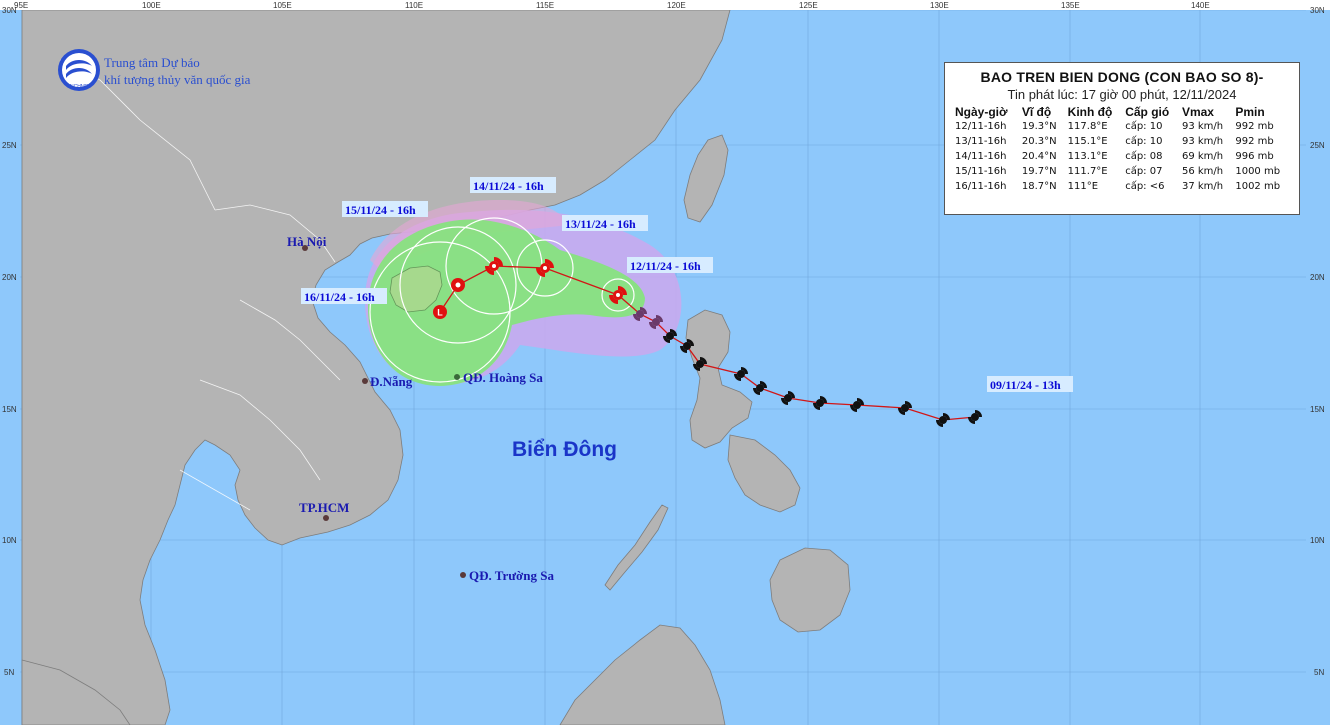 This screenshot has width=1330, height=725. What do you see at coordinates (676, 5) in the screenshot?
I see `lon-tick: 120E` at bounding box center [676, 5].